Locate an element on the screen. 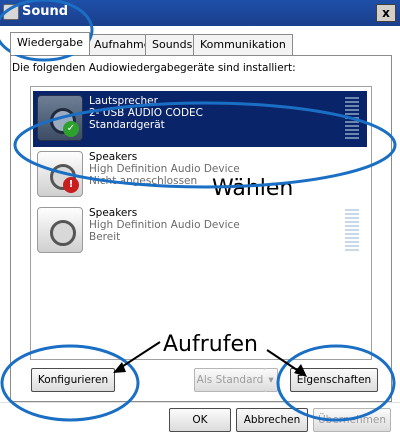  device-detail: 2- USB AUDIO CODEC is located at coordinates (146, 113).